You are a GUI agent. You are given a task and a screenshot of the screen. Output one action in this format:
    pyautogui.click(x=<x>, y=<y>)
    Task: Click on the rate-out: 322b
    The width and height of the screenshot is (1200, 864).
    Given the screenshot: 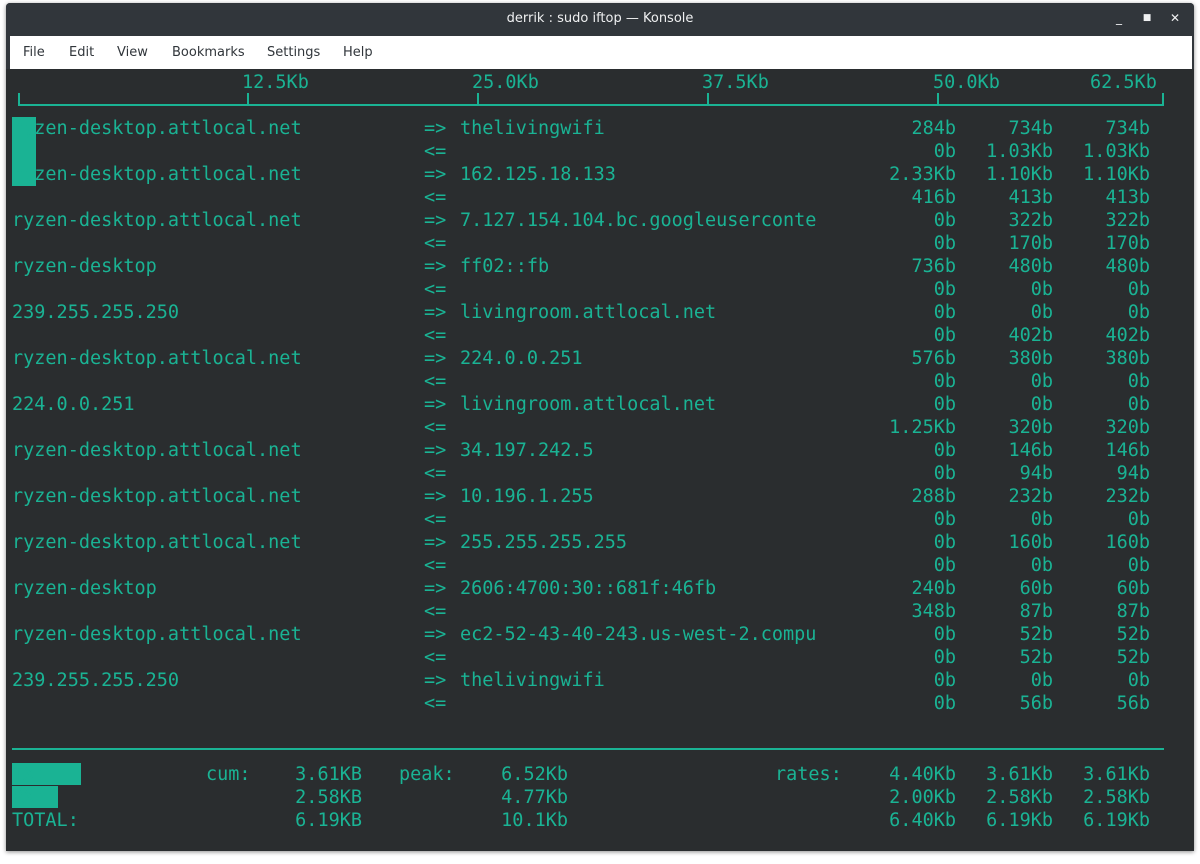 What is the action you would take?
    pyautogui.click(x=1127, y=220)
    